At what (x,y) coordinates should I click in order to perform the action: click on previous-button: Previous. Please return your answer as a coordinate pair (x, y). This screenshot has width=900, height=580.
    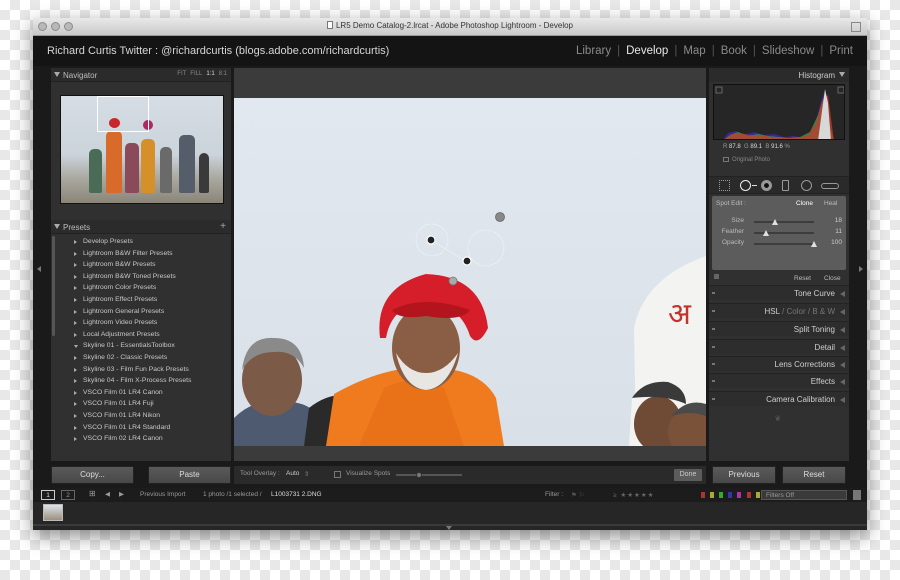
    Looking at the image, I should click on (744, 475).